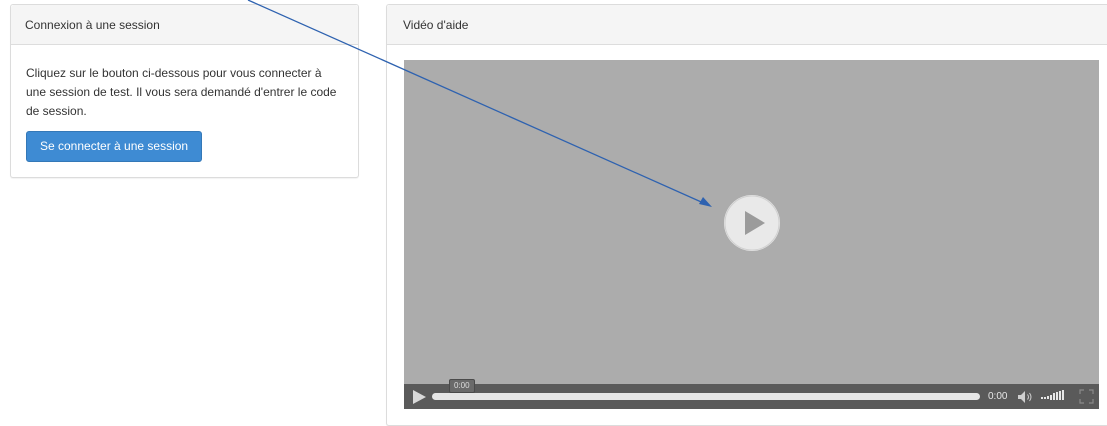 The height and width of the screenshot is (426, 1107). I want to click on panel-title: Vidéo d'aide, so click(747, 25).